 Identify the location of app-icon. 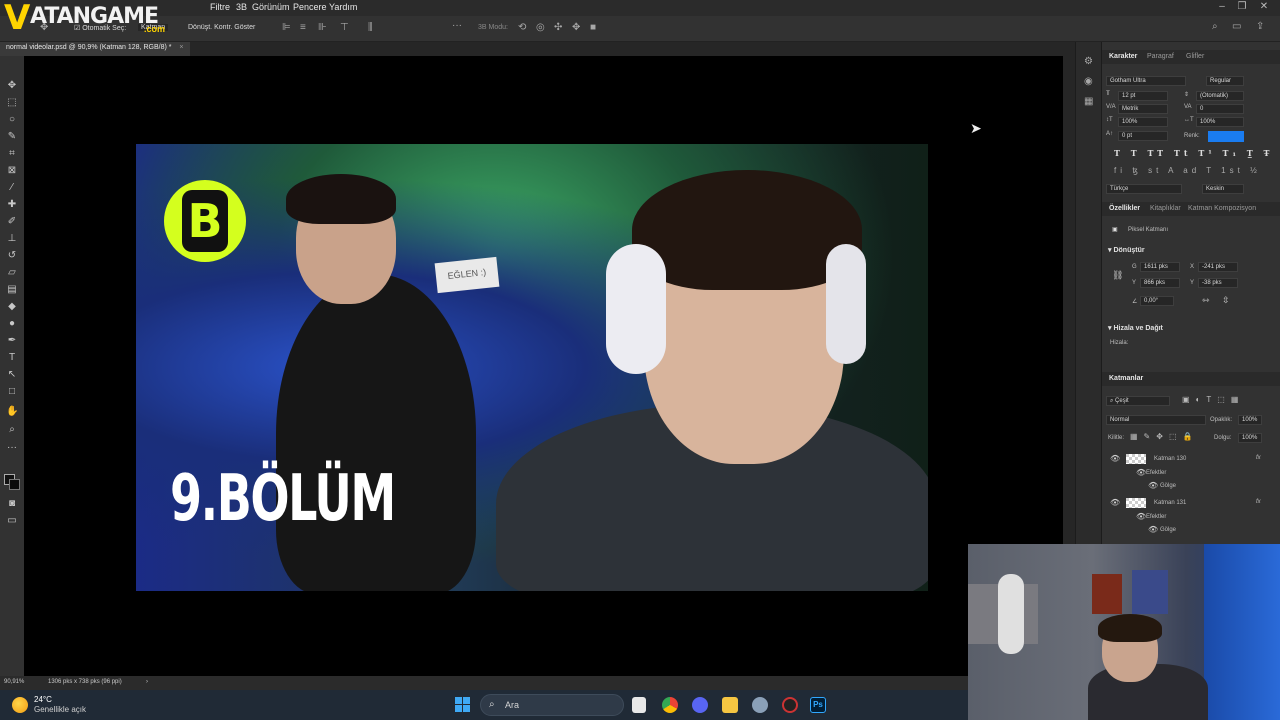
(760, 705).